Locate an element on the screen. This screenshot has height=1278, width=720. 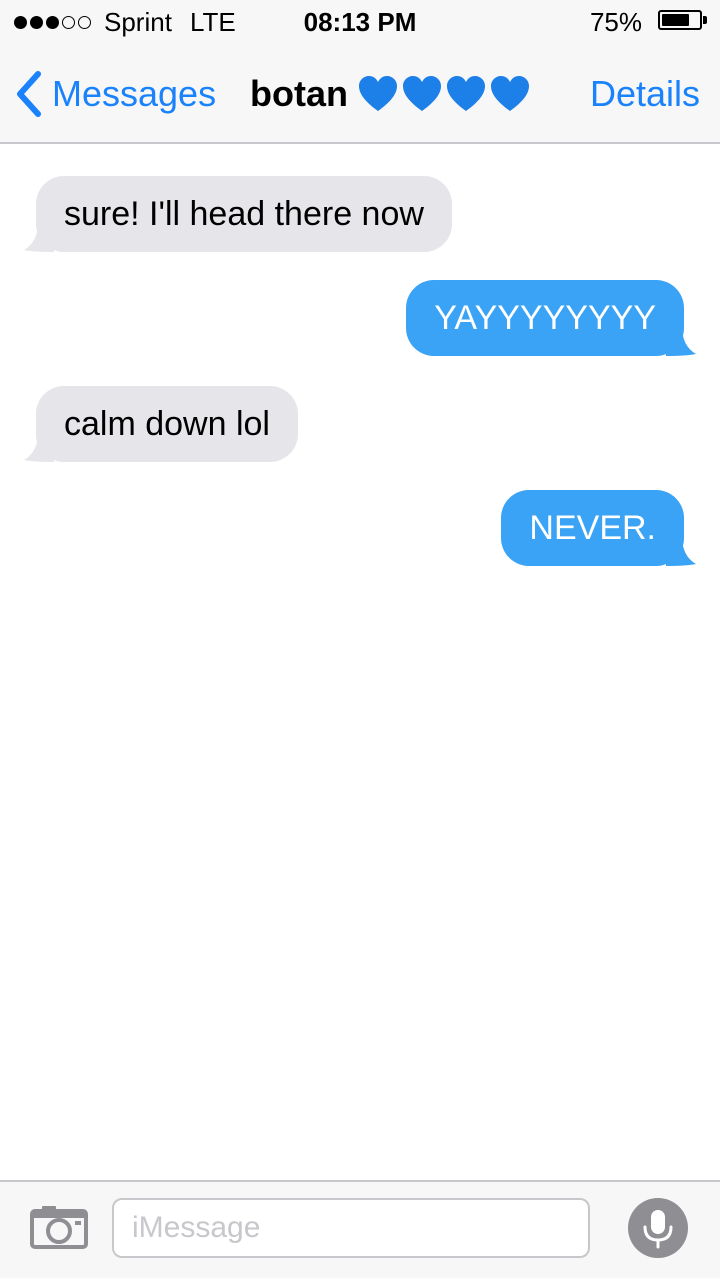
sent-message-bubble: YAYYYYYYYY is located at coordinates (551, 318).